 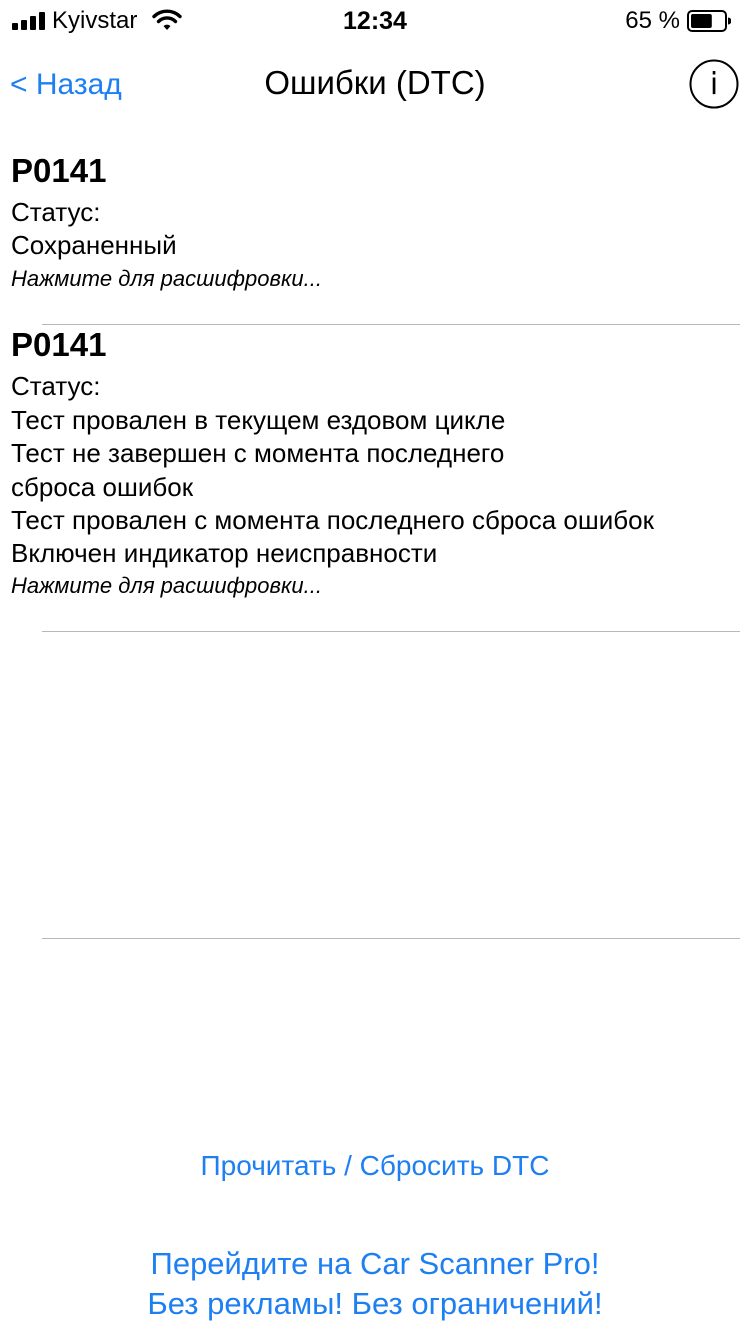 What do you see at coordinates (709, 21) in the screenshot?
I see `battery-icon` at bounding box center [709, 21].